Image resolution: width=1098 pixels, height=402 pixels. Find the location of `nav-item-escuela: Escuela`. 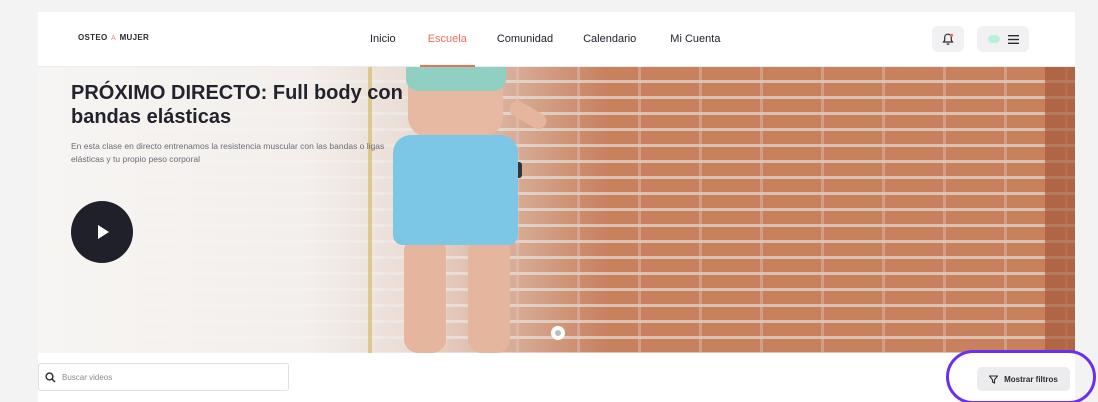

nav-item-escuela: Escuela is located at coordinates (447, 39).